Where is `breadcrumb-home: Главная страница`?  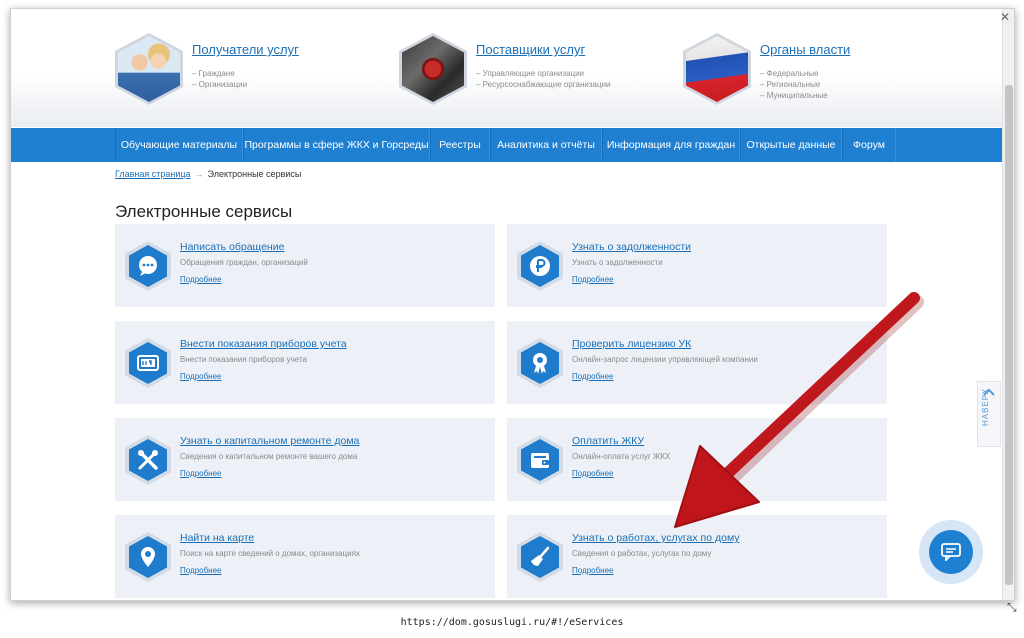
breadcrumb-home: Главная страница is located at coordinates (153, 174).